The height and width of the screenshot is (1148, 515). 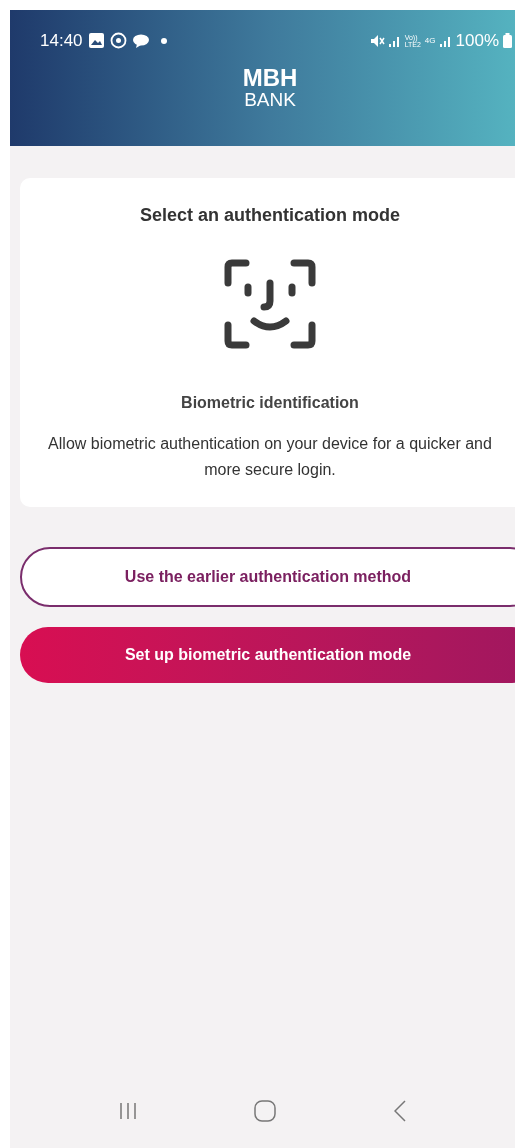 I want to click on dot-icon, so click(x=163, y=40).